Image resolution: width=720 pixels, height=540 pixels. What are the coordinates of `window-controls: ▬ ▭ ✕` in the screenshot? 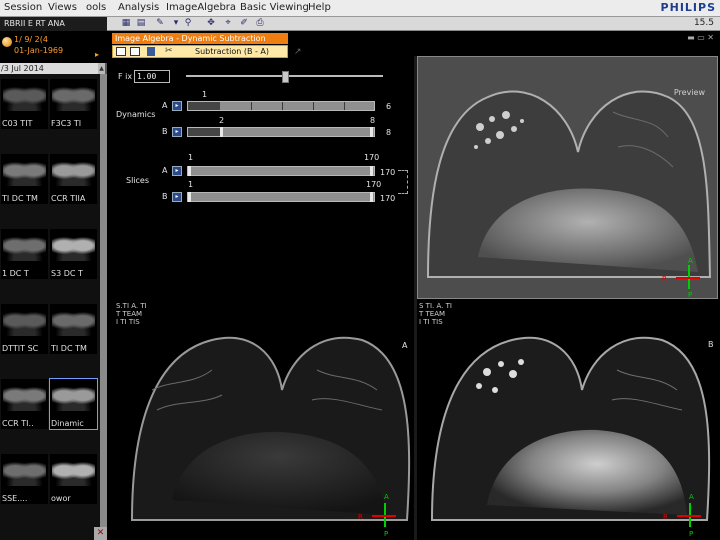 It's located at (700, 37).